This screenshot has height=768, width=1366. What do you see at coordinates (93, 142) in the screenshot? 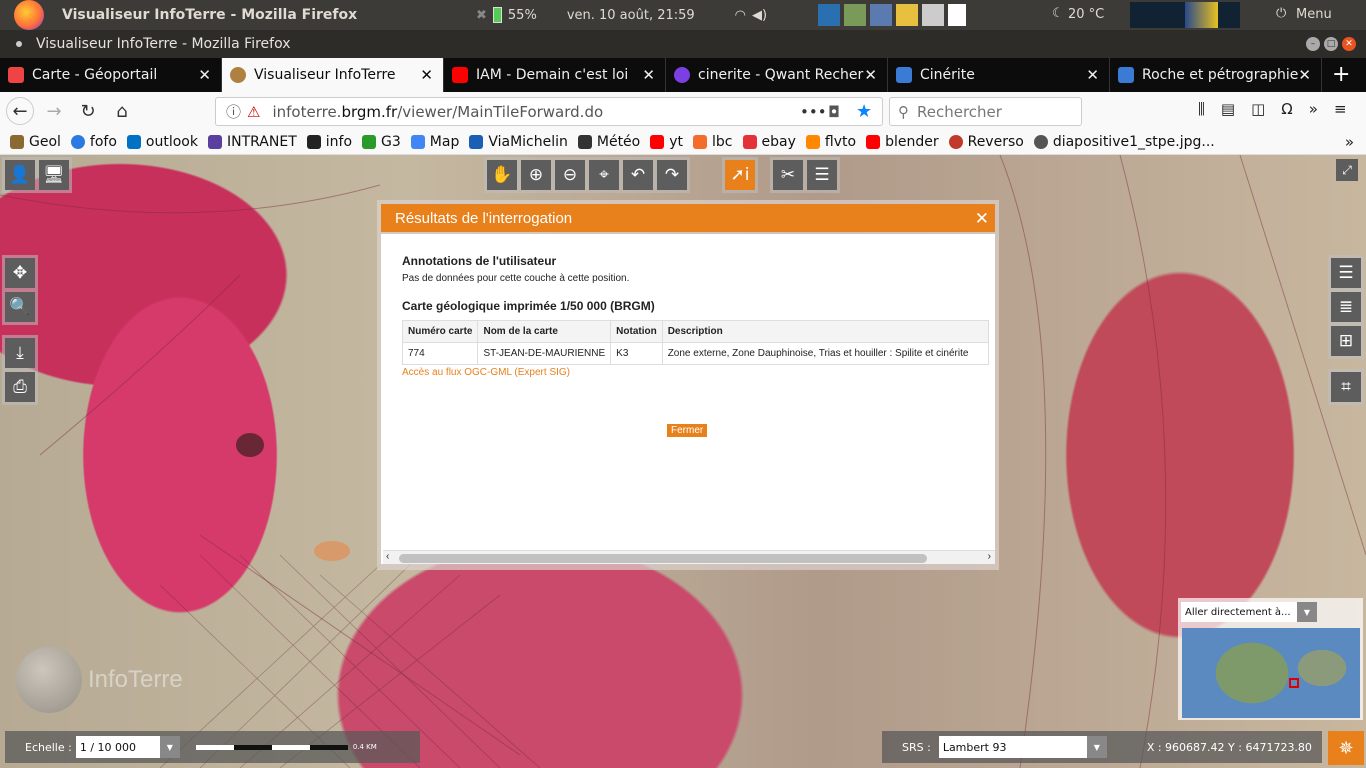
I see `bookmark-fofo: fofo` at bounding box center [93, 142].